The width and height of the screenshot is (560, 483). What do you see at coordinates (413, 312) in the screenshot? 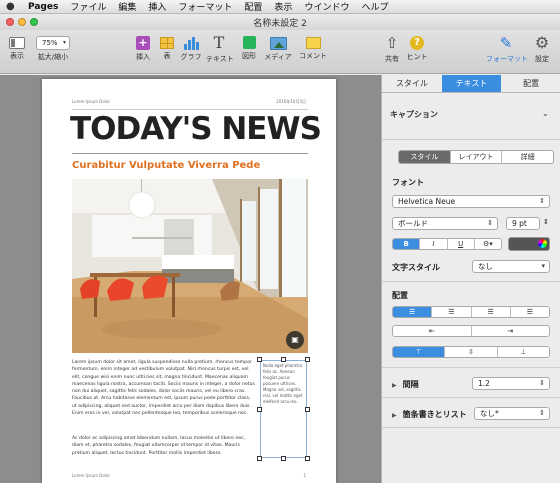
I see `align-left-button: ☰` at bounding box center [413, 312].